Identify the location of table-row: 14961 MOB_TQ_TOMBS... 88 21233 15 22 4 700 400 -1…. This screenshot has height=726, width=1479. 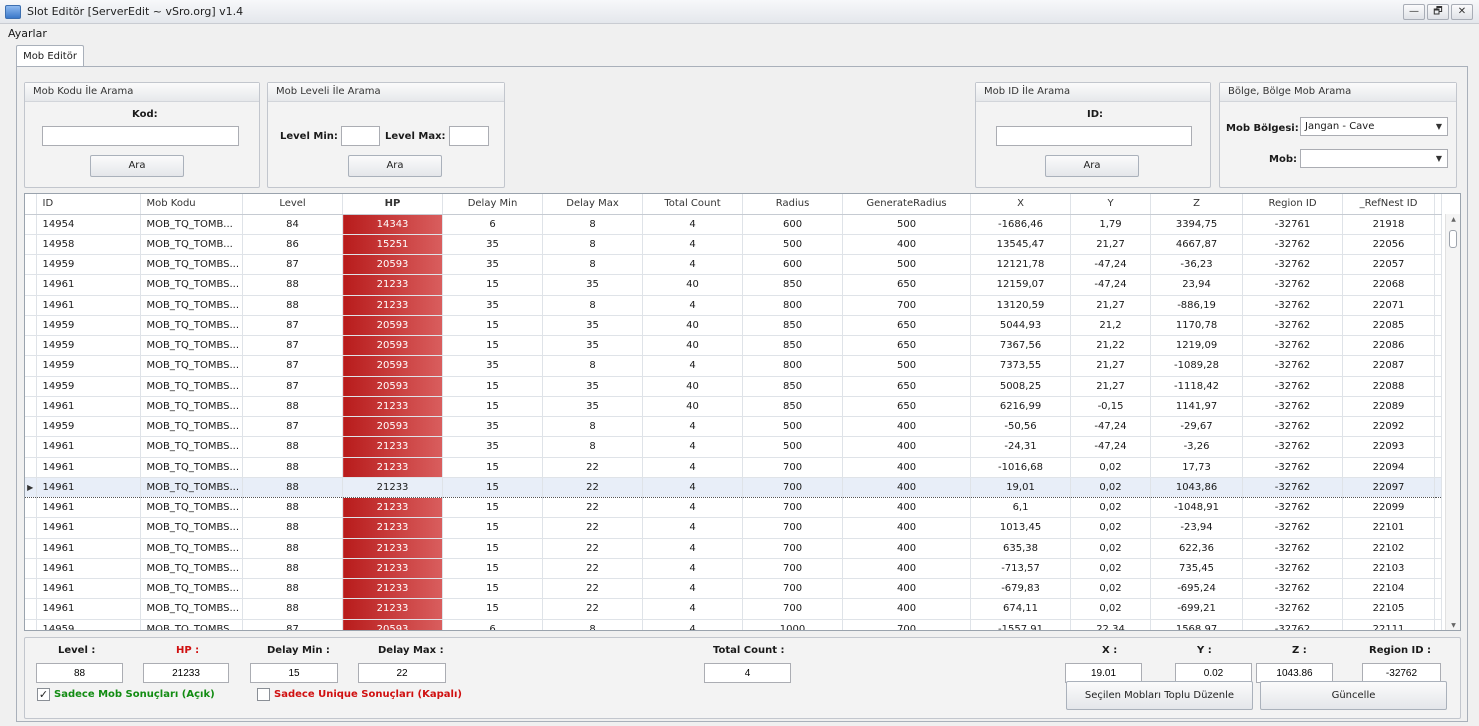
(734, 467).